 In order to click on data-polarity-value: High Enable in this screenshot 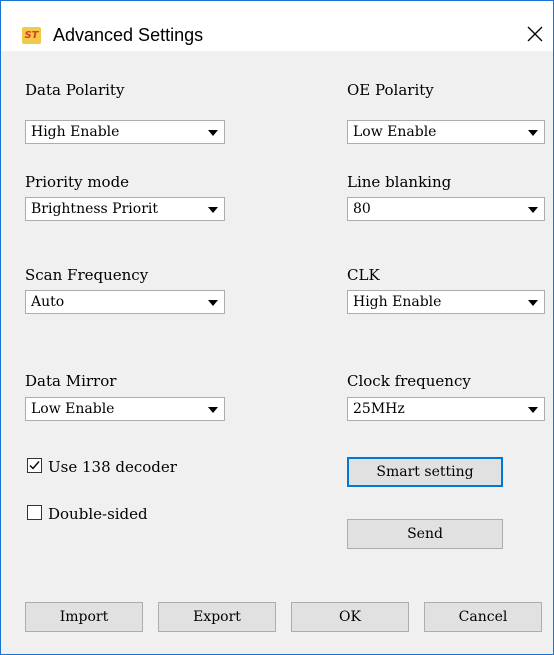, I will do `click(75, 132)`.